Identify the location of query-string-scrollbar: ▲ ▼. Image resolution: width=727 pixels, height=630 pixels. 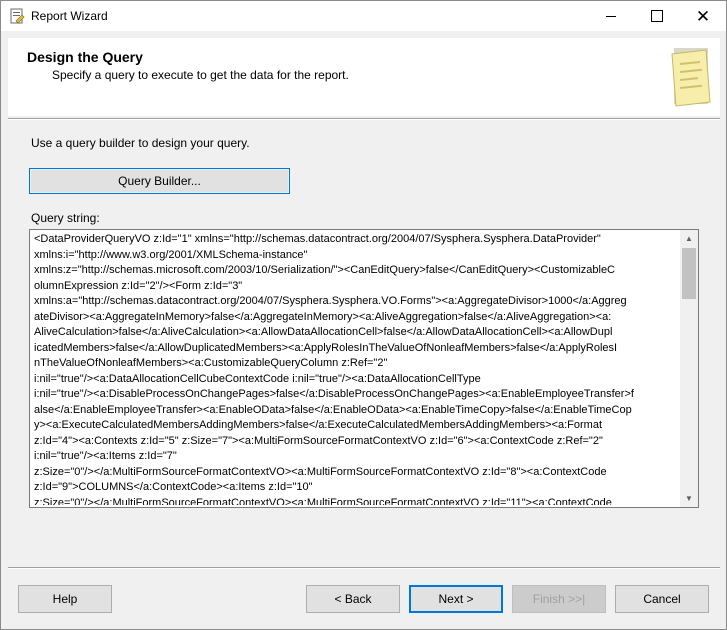
(689, 368).